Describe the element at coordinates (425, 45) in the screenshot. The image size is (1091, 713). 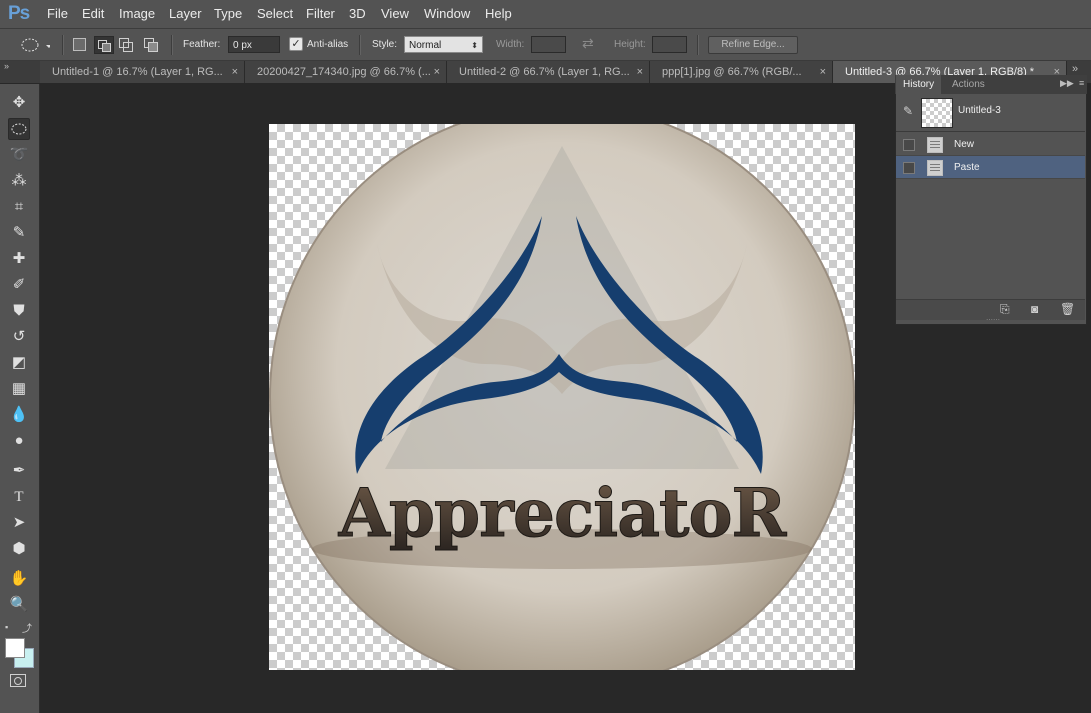
I see `style-select-value: Normal` at that location.